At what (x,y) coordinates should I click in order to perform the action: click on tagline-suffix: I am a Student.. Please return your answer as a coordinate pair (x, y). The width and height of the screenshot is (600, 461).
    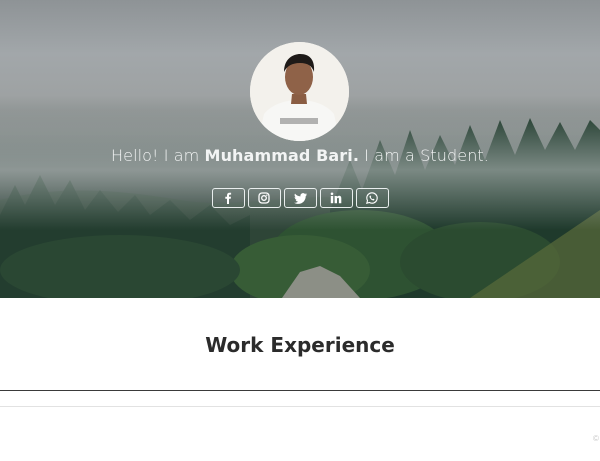
    Looking at the image, I should click on (424, 155).